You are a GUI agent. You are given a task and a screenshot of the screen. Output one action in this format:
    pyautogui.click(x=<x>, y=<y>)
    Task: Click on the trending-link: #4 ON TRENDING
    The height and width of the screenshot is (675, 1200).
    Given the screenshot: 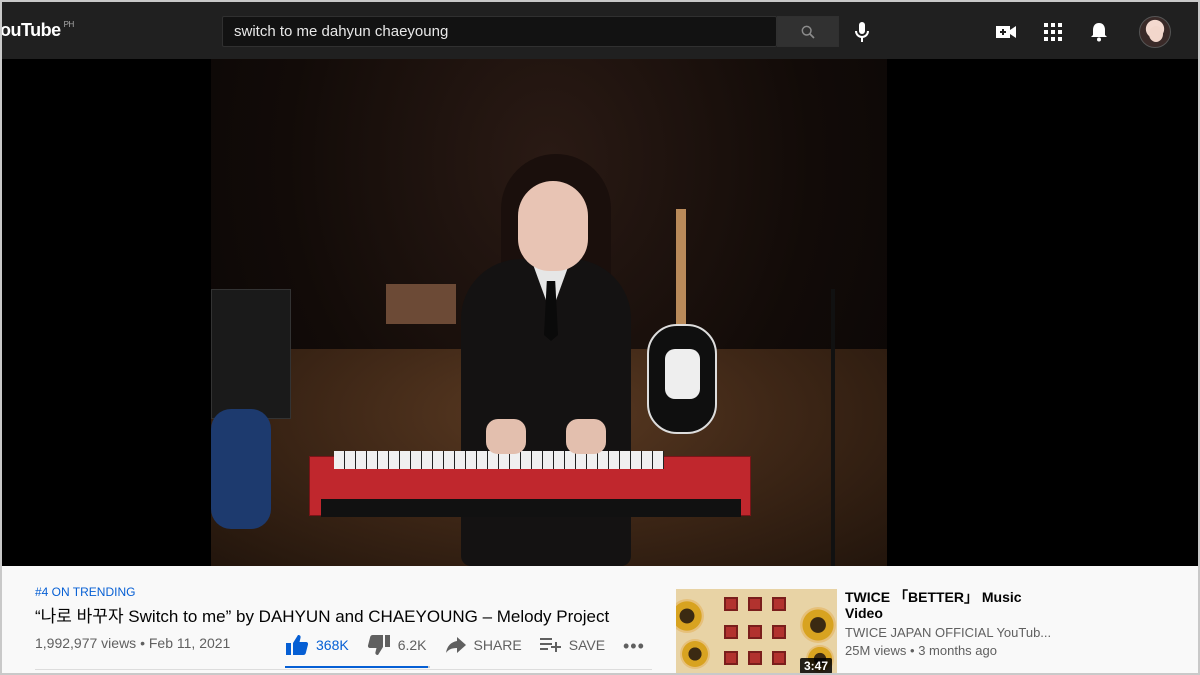 What is the action you would take?
    pyautogui.click(x=85, y=592)
    